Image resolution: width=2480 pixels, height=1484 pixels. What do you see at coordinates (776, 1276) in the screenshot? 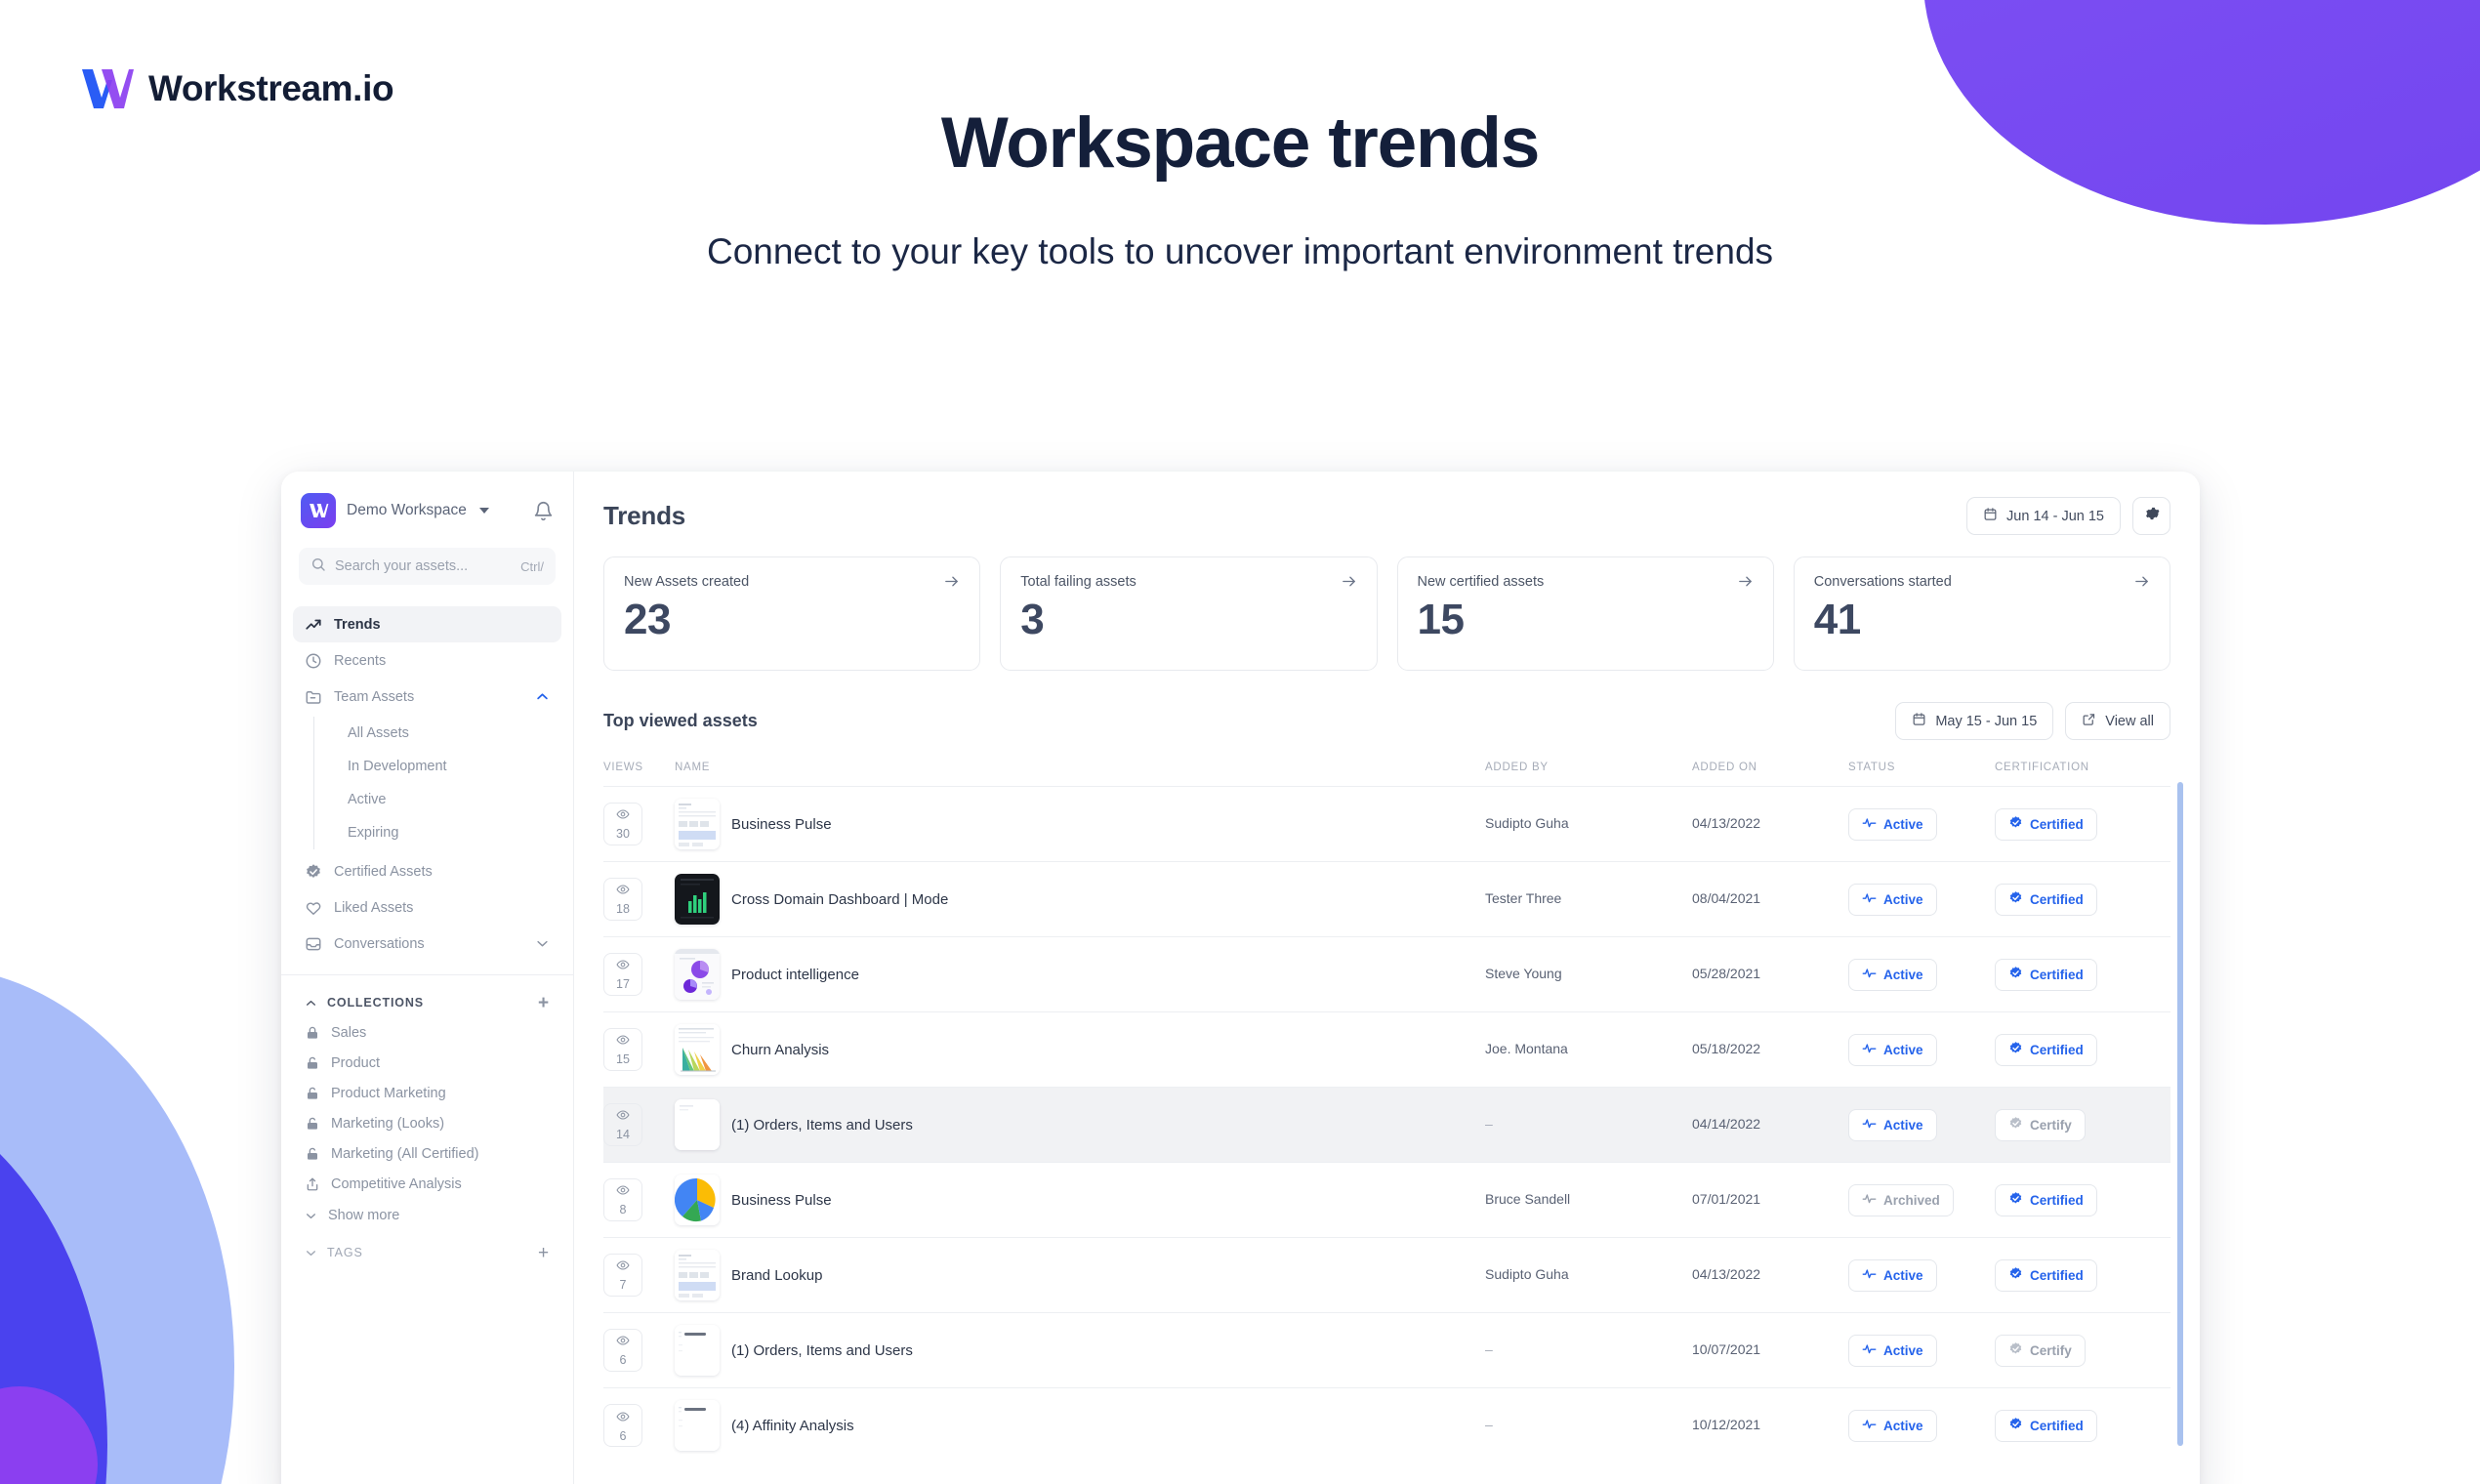
I see `asset-name: Brand Lookup` at bounding box center [776, 1276].